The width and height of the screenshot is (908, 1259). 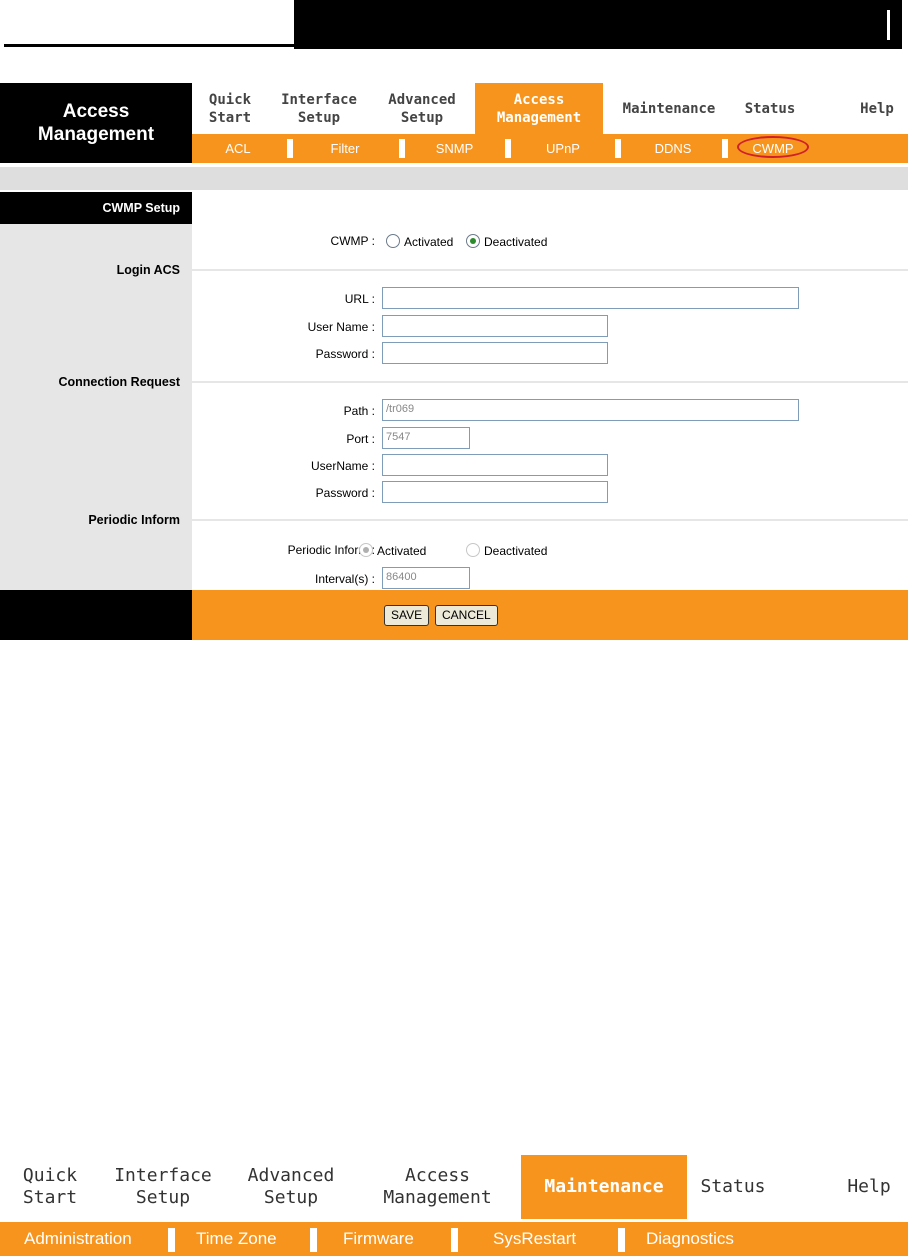 What do you see at coordinates (359, 299) in the screenshot?
I see `url-label: URL :` at bounding box center [359, 299].